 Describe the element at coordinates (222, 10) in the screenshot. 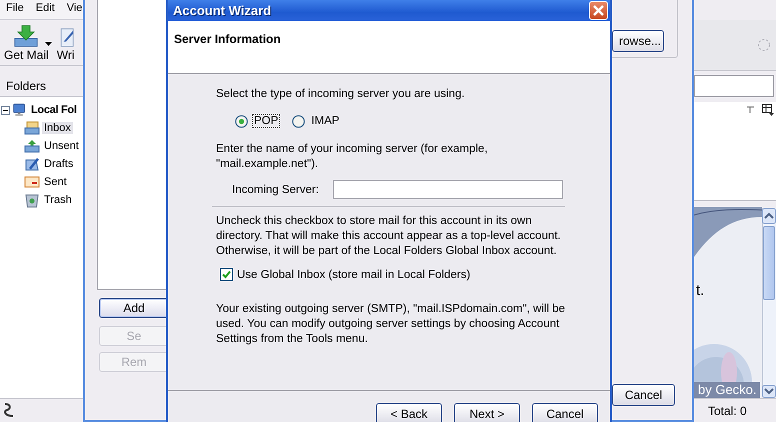

I see `window-title: Account Wizard` at that location.